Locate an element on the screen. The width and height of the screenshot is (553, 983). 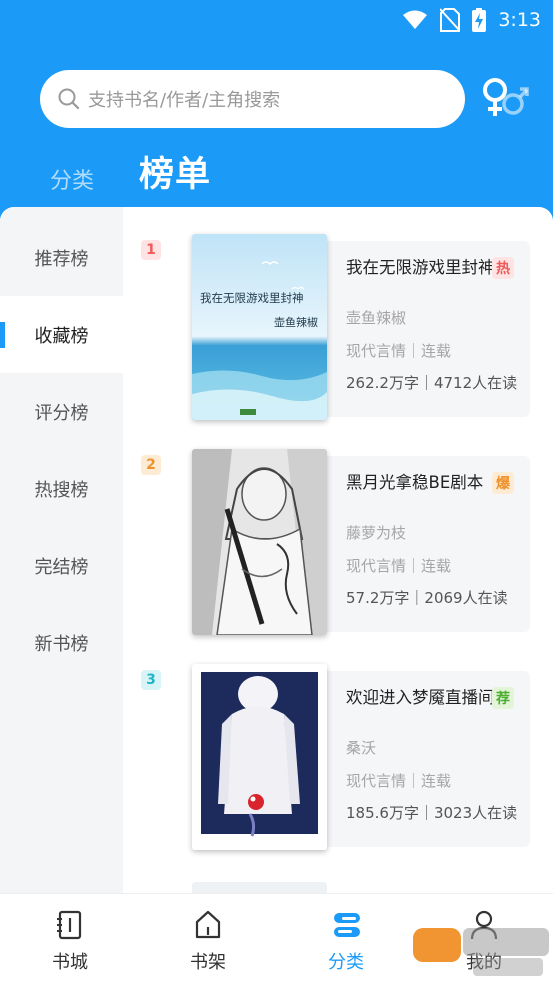
sidebar-item-completed: 完结榜 is located at coordinates (61, 565).